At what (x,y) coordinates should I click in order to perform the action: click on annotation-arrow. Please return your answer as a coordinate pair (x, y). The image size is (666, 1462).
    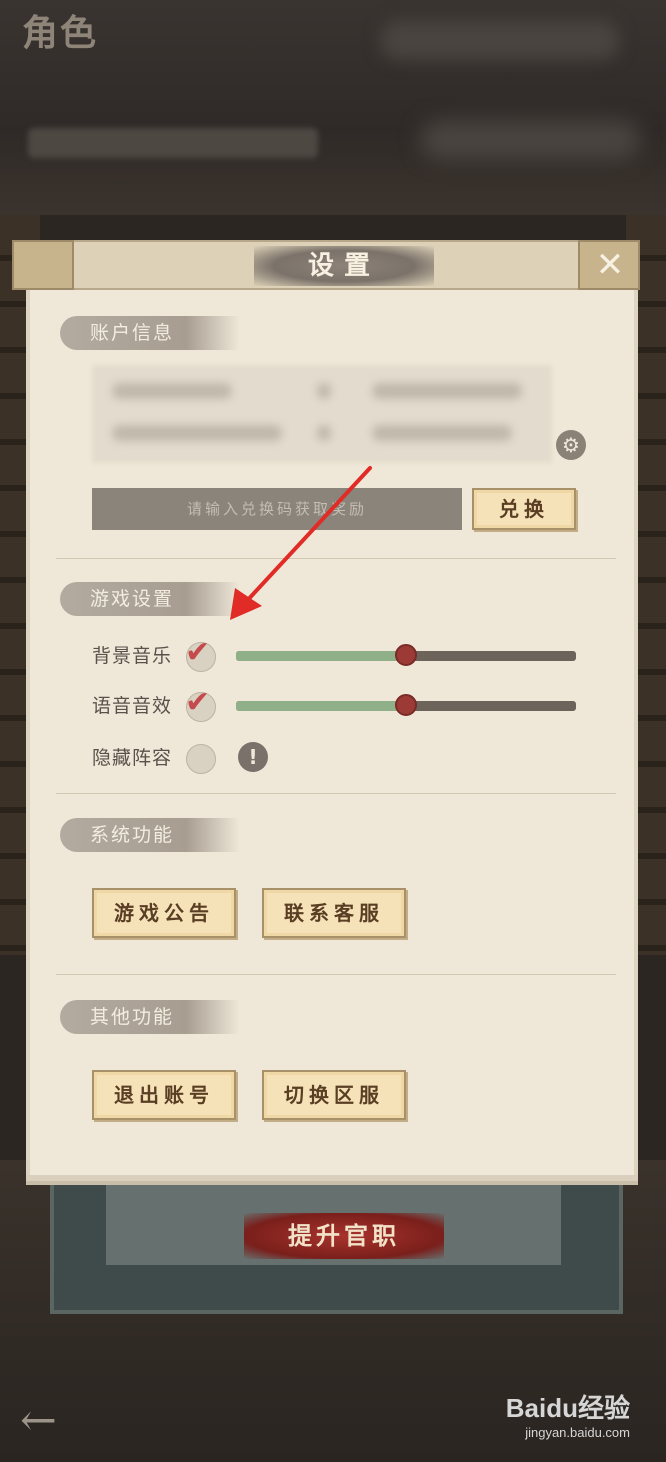
    Looking at the image, I should click on (301, 543).